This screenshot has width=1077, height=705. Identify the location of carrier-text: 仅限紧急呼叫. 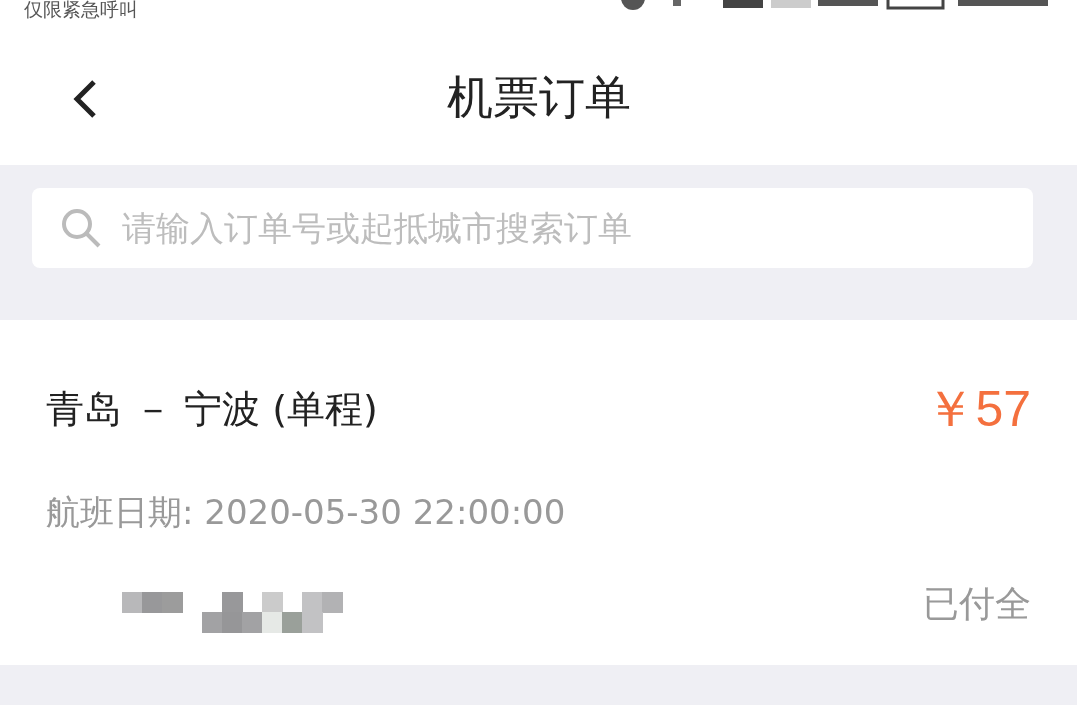
(81, 9).